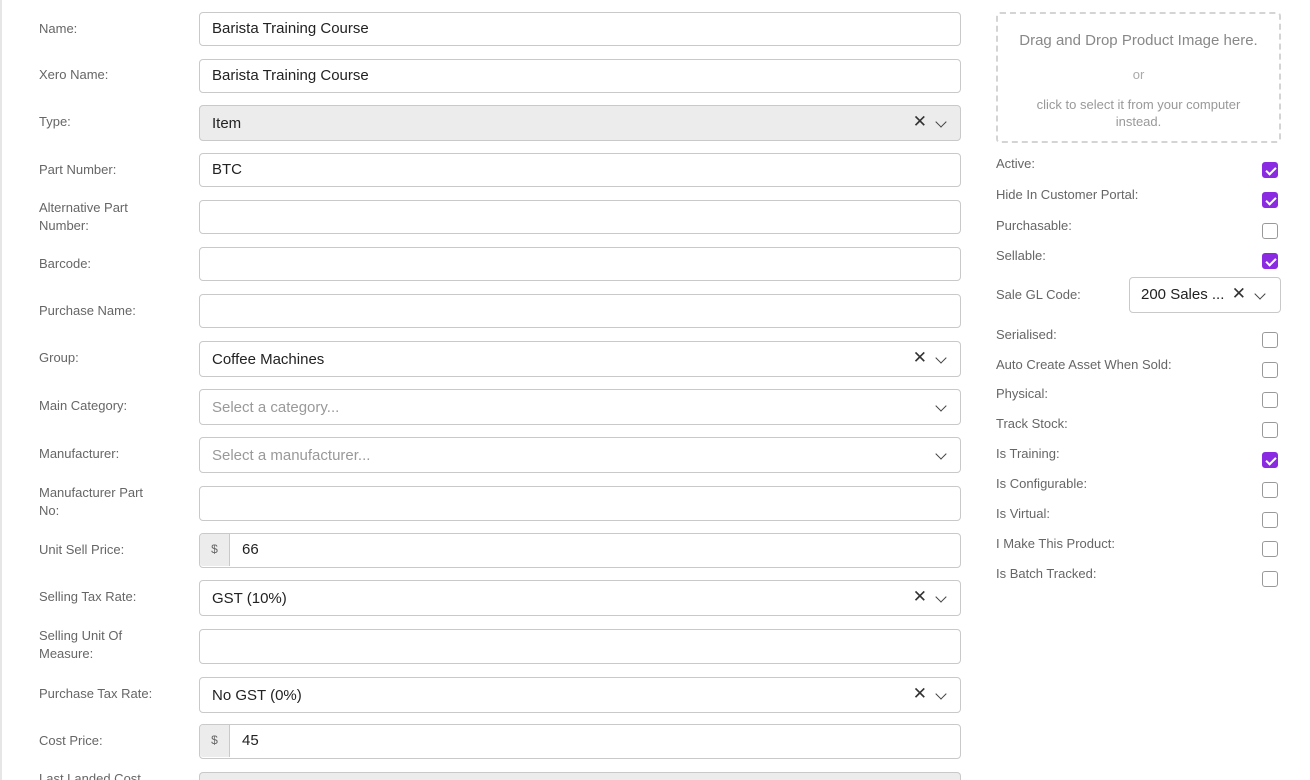  What do you see at coordinates (78, 169) in the screenshot?
I see `part-number-label: Part Number:` at bounding box center [78, 169].